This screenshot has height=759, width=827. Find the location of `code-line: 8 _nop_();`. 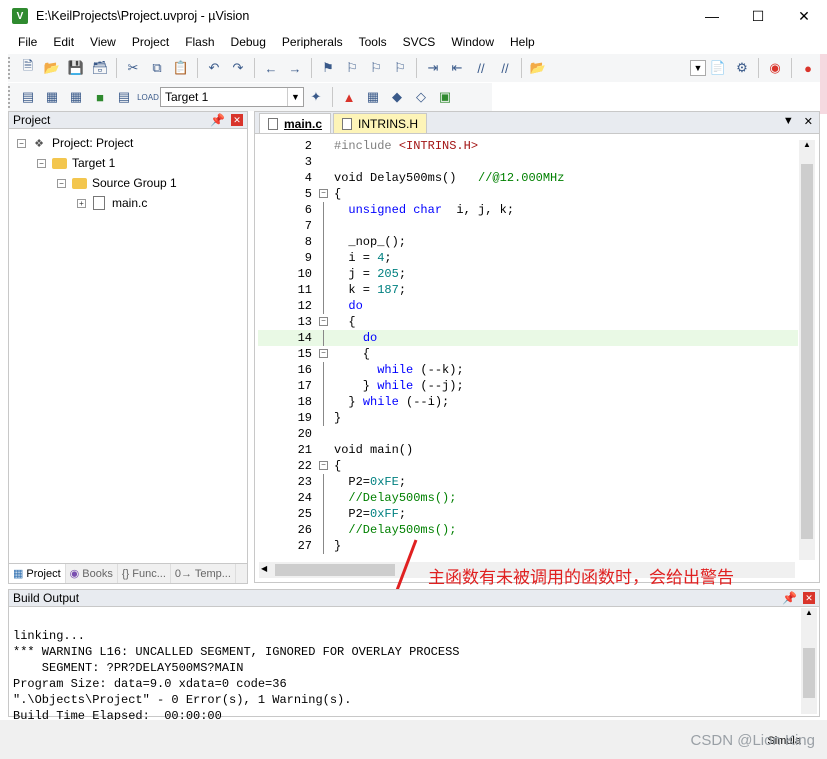

code-line: 8 _nop_(); is located at coordinates (528, 242).